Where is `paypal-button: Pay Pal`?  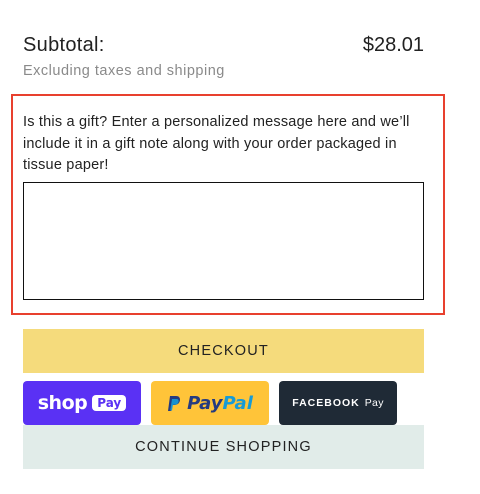
paypal-button: Pay Pal is located at coordinates (210, 403).